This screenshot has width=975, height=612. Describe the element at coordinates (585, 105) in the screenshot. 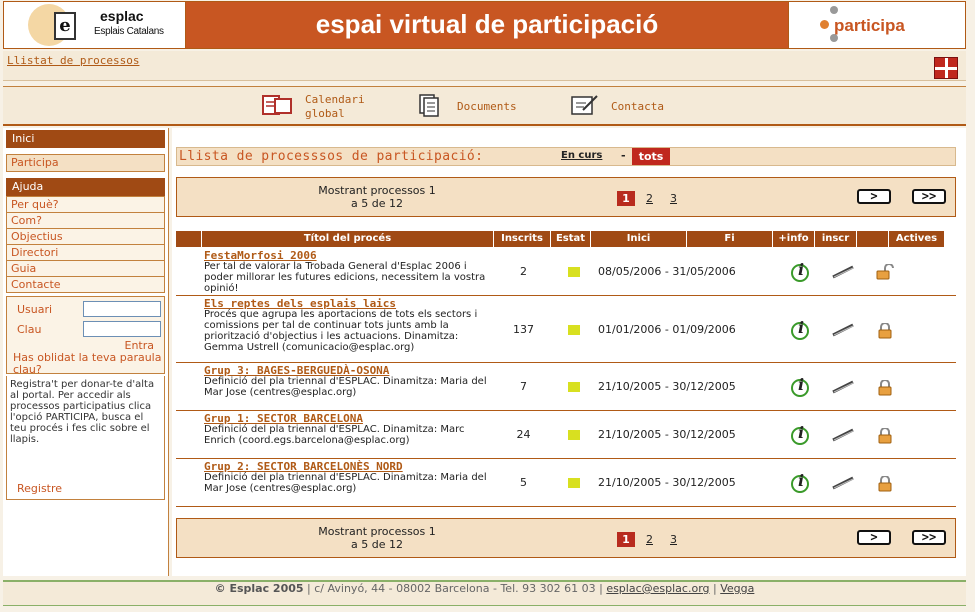

I see `contact-icon` at that location.